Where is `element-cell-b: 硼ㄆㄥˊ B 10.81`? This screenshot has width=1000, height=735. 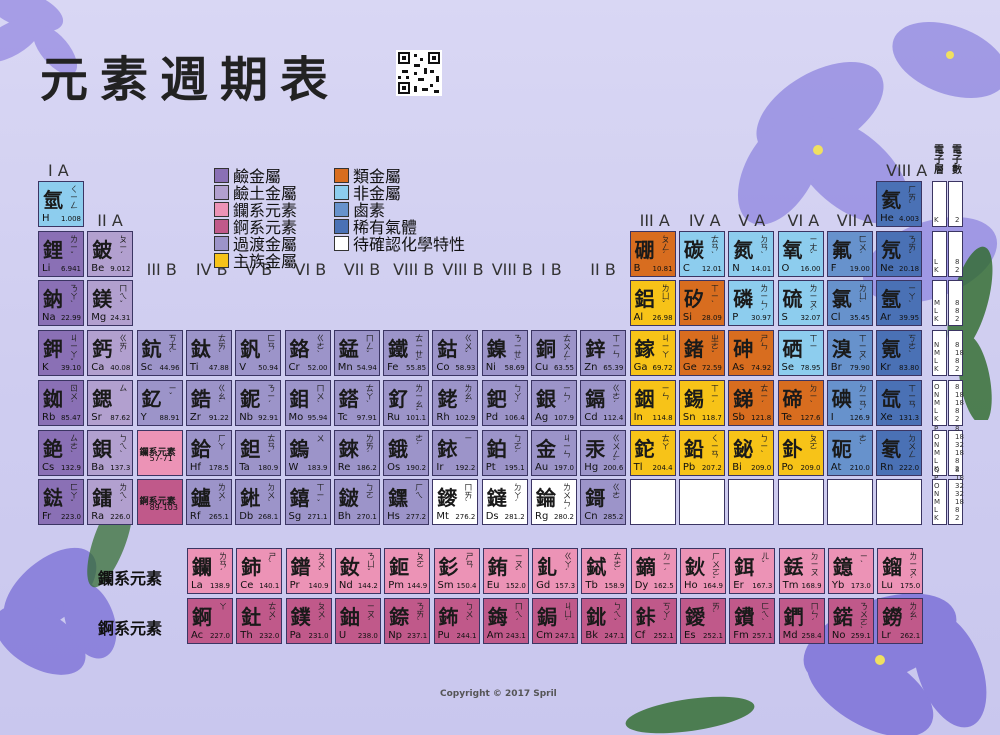
element-cell-b: 硼ㄆㄥˊ B 10.81 is located at coordinates (652, 253).